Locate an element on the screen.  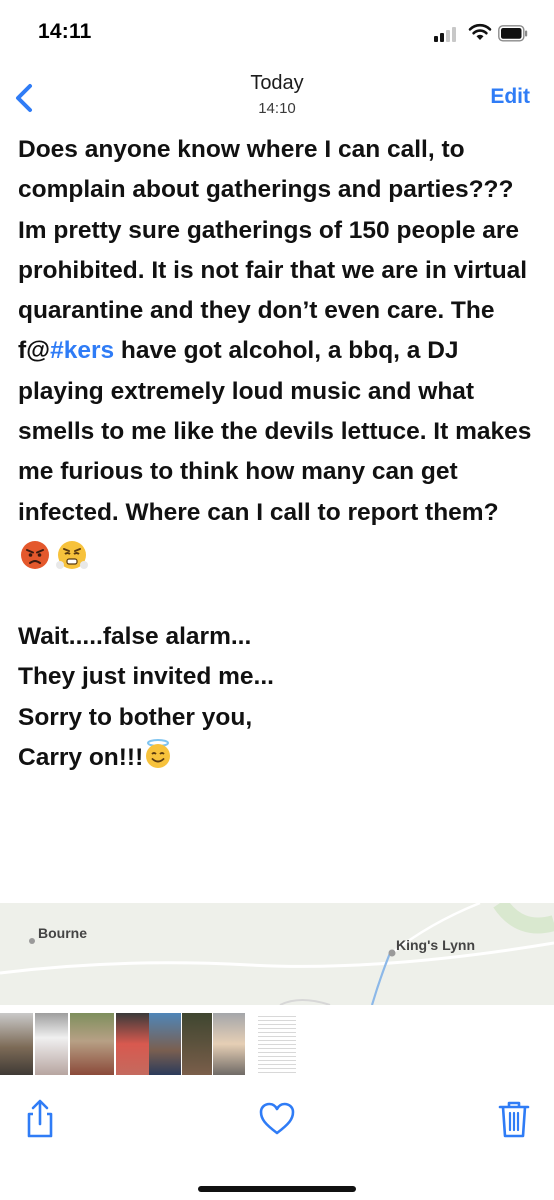
edit-button: Edit is located at coordinates (510, 97).